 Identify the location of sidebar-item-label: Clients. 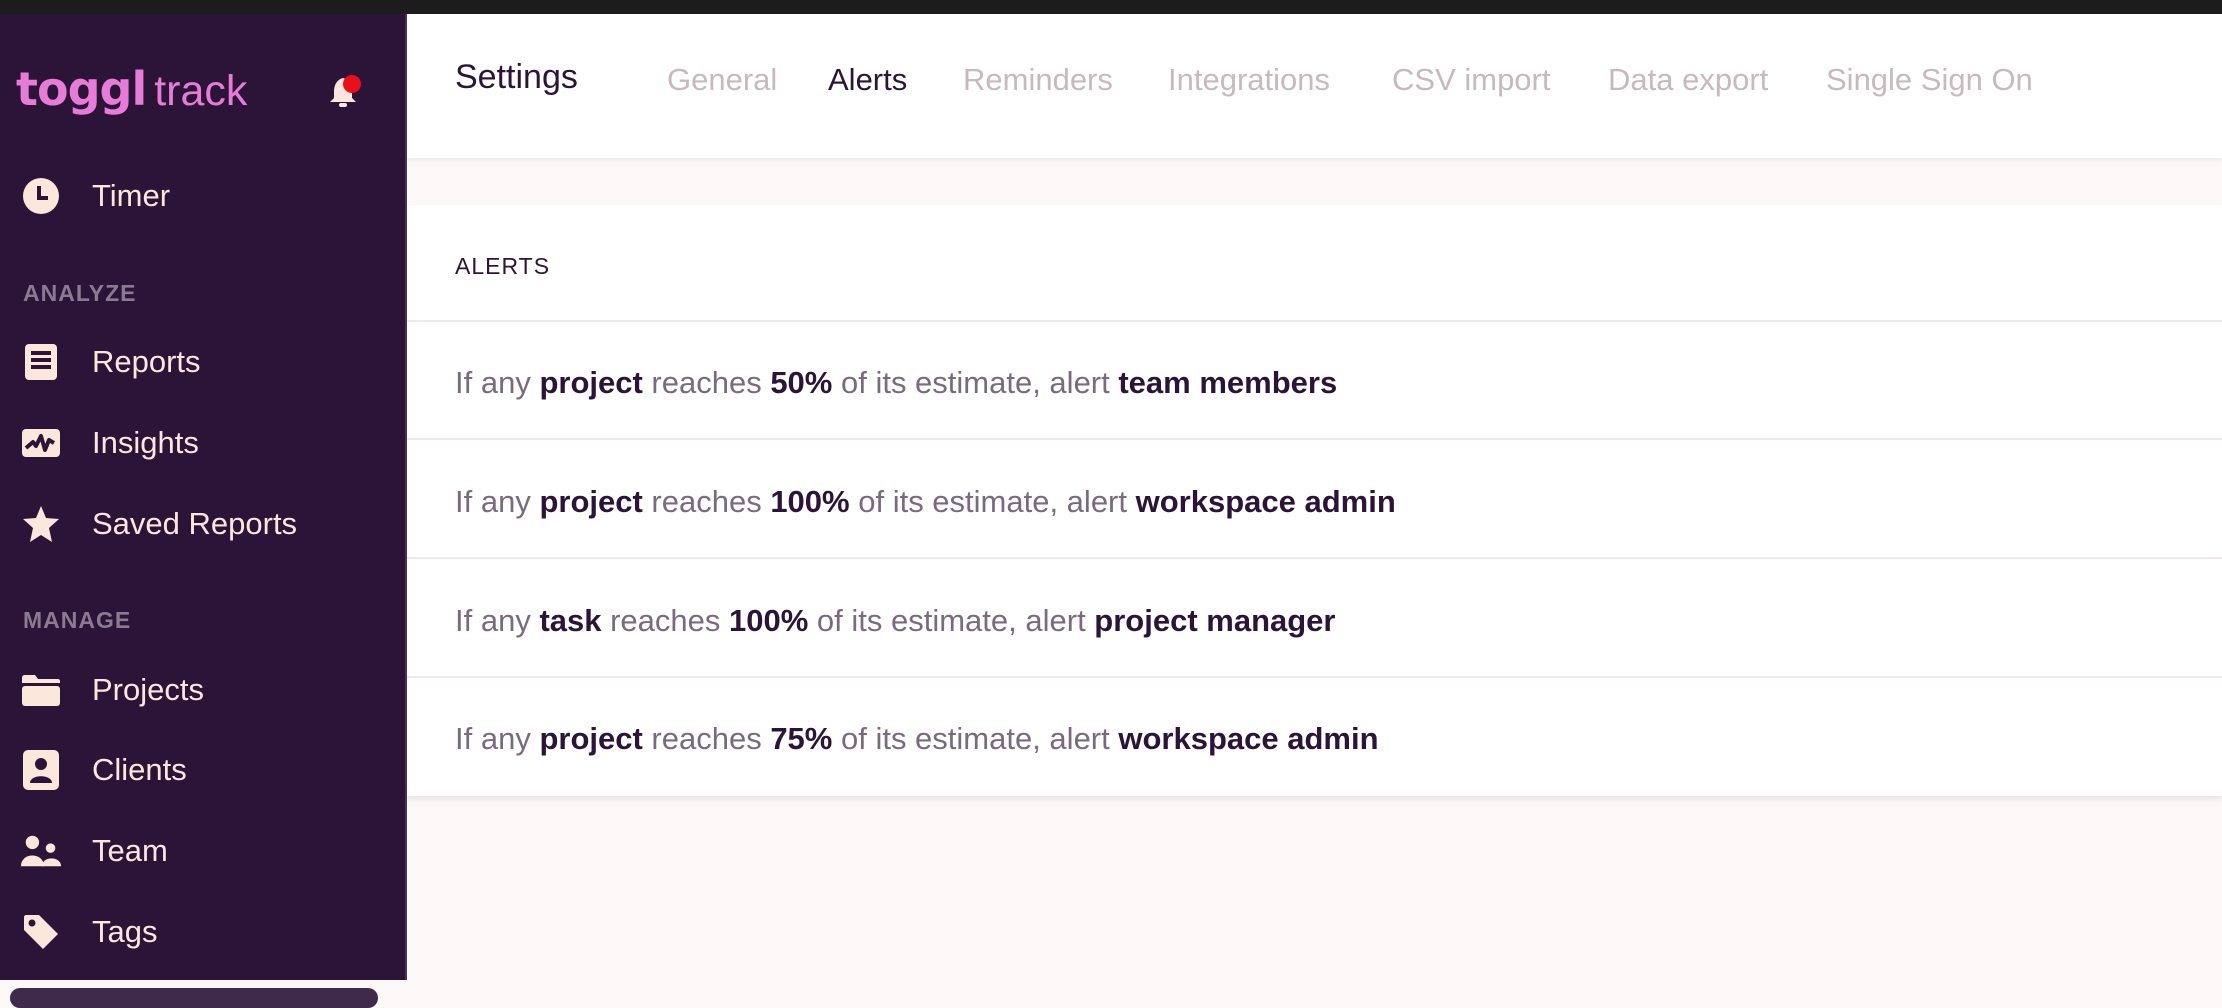
(139, 769).